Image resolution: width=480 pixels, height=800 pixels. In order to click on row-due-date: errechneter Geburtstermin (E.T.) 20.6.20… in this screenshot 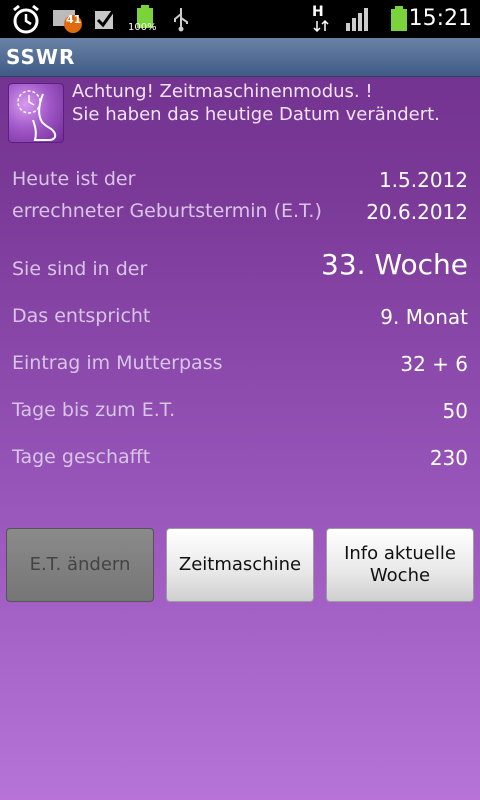, I will do `click(240, 216)`.